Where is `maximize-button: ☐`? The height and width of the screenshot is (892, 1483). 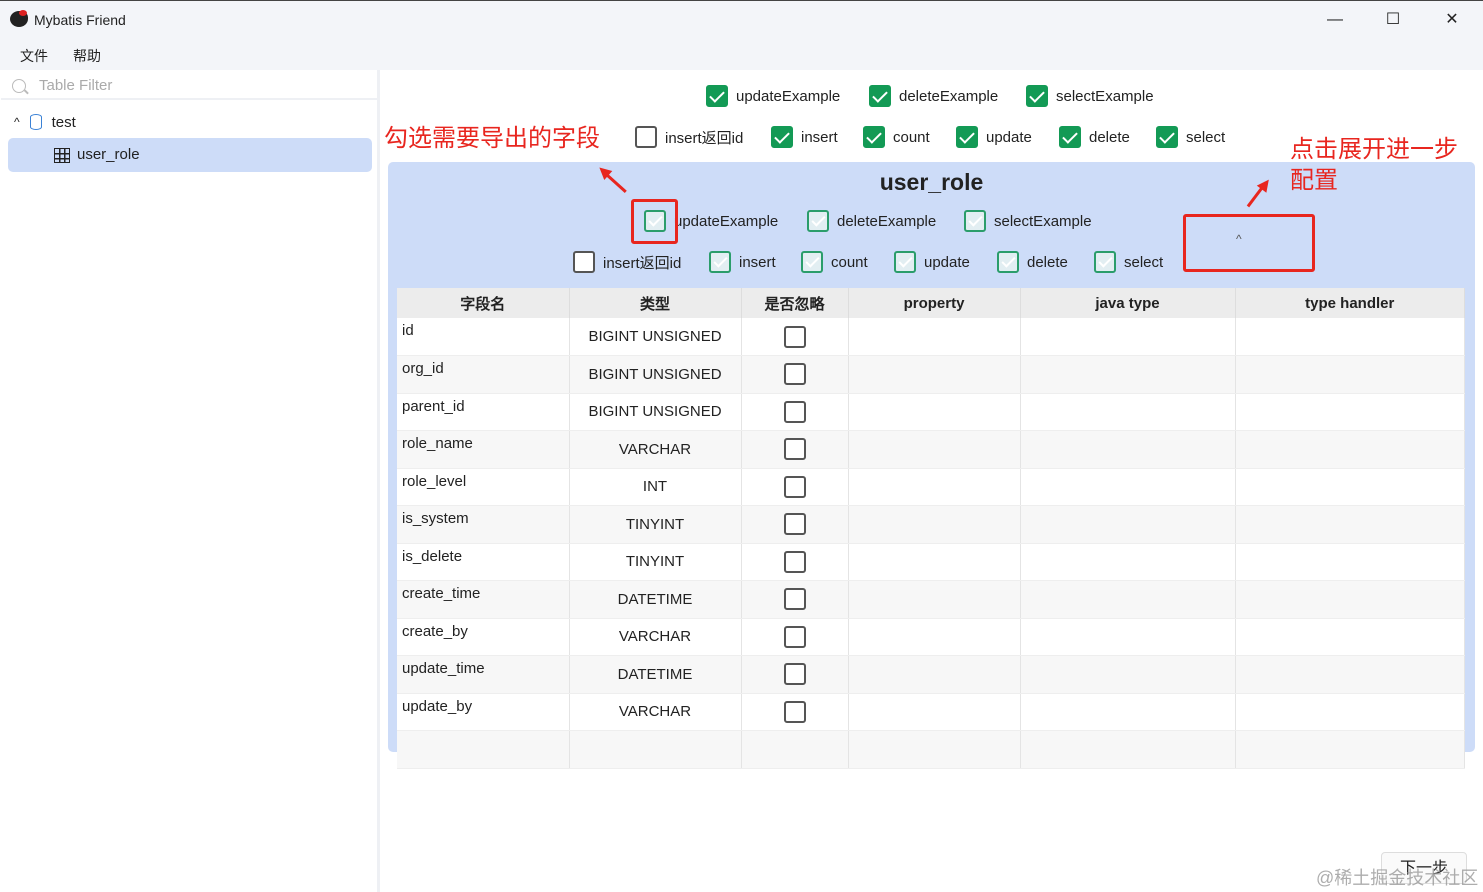
maximize-button: ☐ is located at coordinates (1393, 20).